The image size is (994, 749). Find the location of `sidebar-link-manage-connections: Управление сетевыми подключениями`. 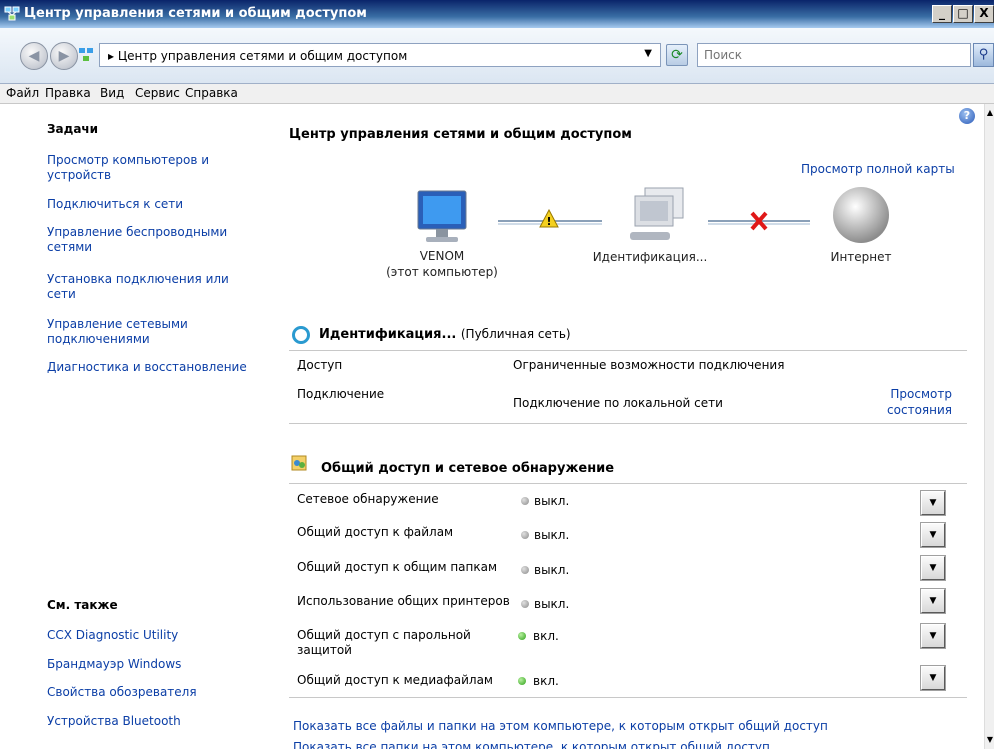

sidebar-link-manage-connections: Управление сетевыми подключениями is located at coordinates (147, 332).